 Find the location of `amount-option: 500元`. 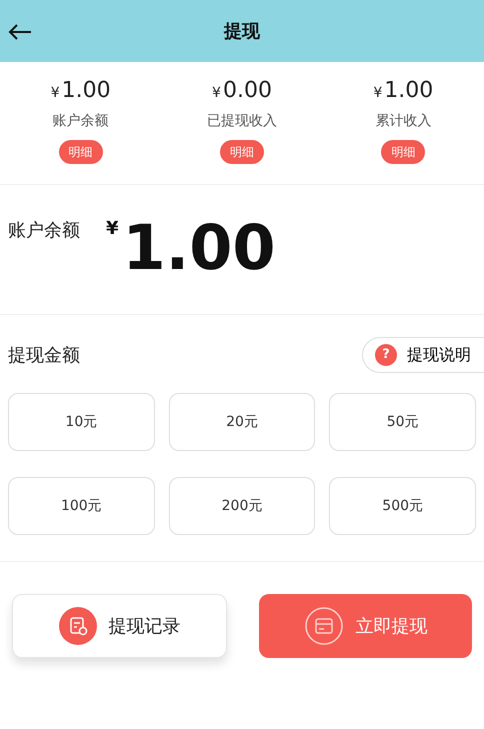

amount-option: 500元 is located at coordinates (402, 506).